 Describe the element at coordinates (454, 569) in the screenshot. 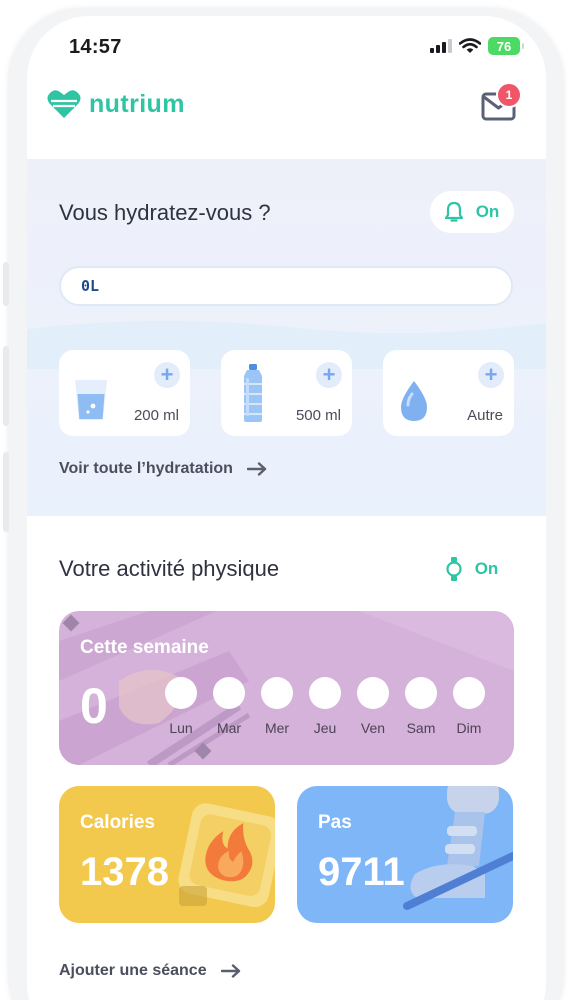

I see `smartwatch-icon` at that location.